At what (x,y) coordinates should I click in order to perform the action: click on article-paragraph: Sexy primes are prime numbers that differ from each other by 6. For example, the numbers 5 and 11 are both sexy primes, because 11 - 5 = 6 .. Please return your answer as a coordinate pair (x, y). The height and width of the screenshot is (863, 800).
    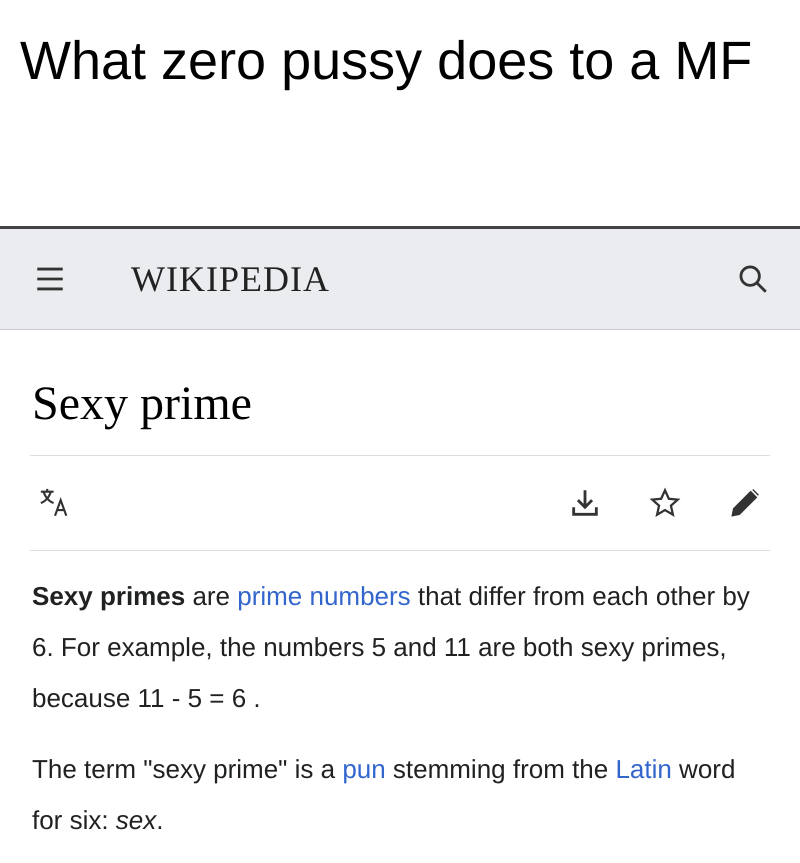
    Looking at the image, I should click on (391, 647).